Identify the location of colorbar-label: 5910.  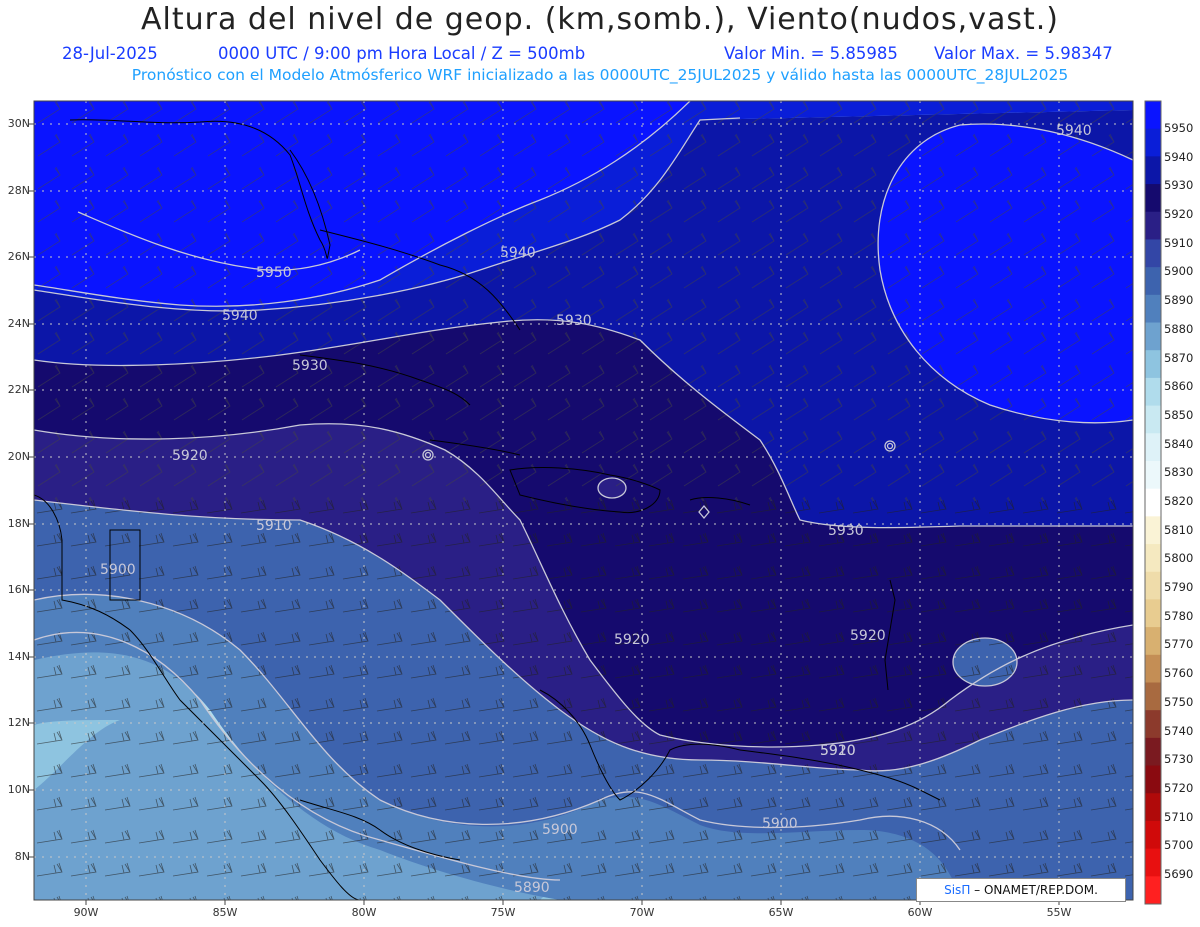
(1179, 242).